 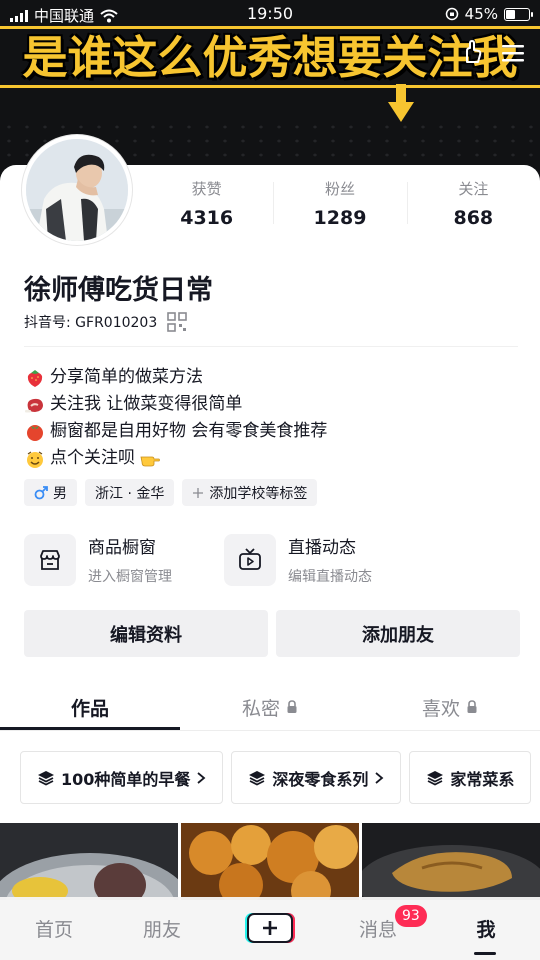 I want to click on bio-line: 橱窗都是自用好物 会有零食美食推荐, so click(x=175, y=431).